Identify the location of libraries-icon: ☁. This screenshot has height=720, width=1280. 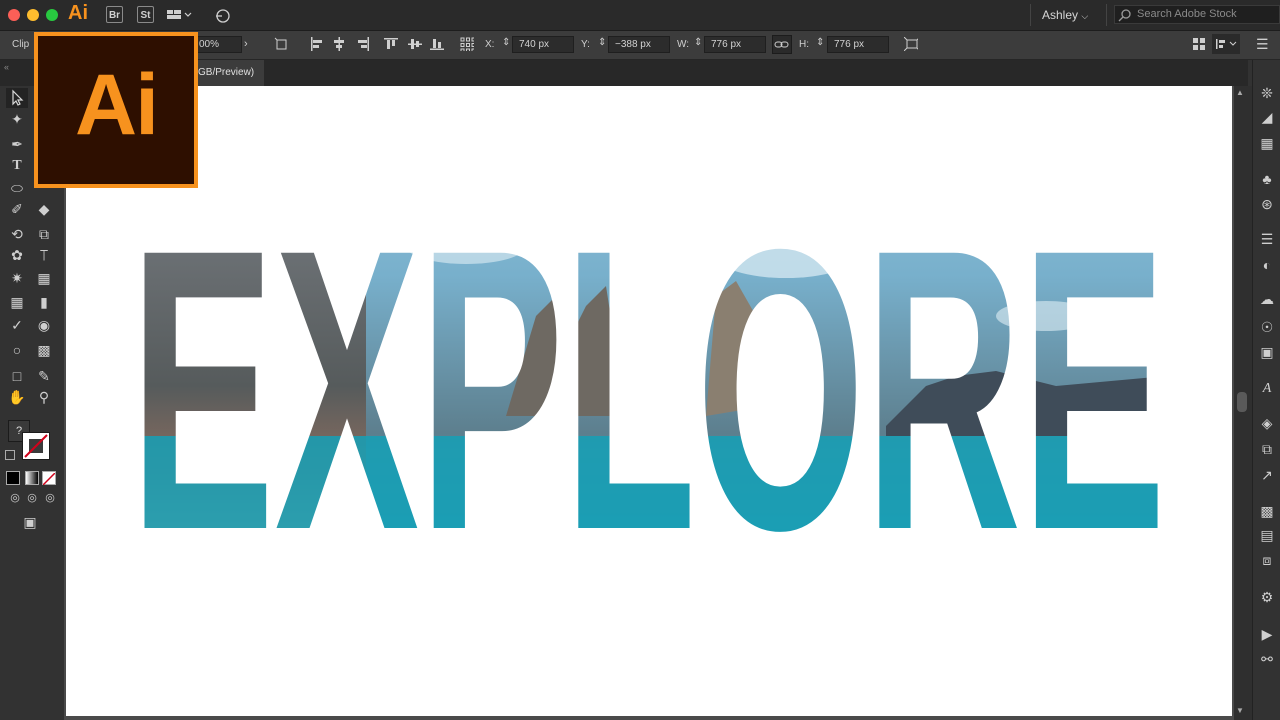
(1267, 299).